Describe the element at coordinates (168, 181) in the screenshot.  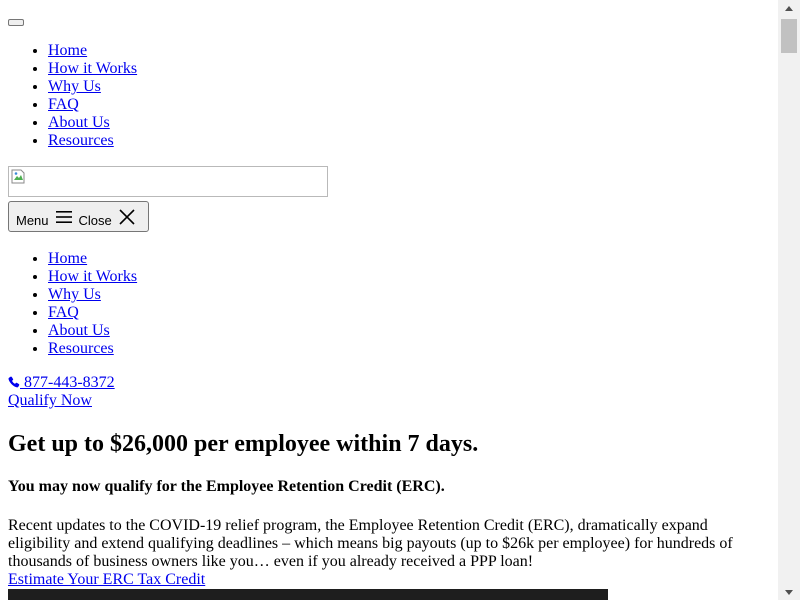
I see `logo-image-link` at that location.